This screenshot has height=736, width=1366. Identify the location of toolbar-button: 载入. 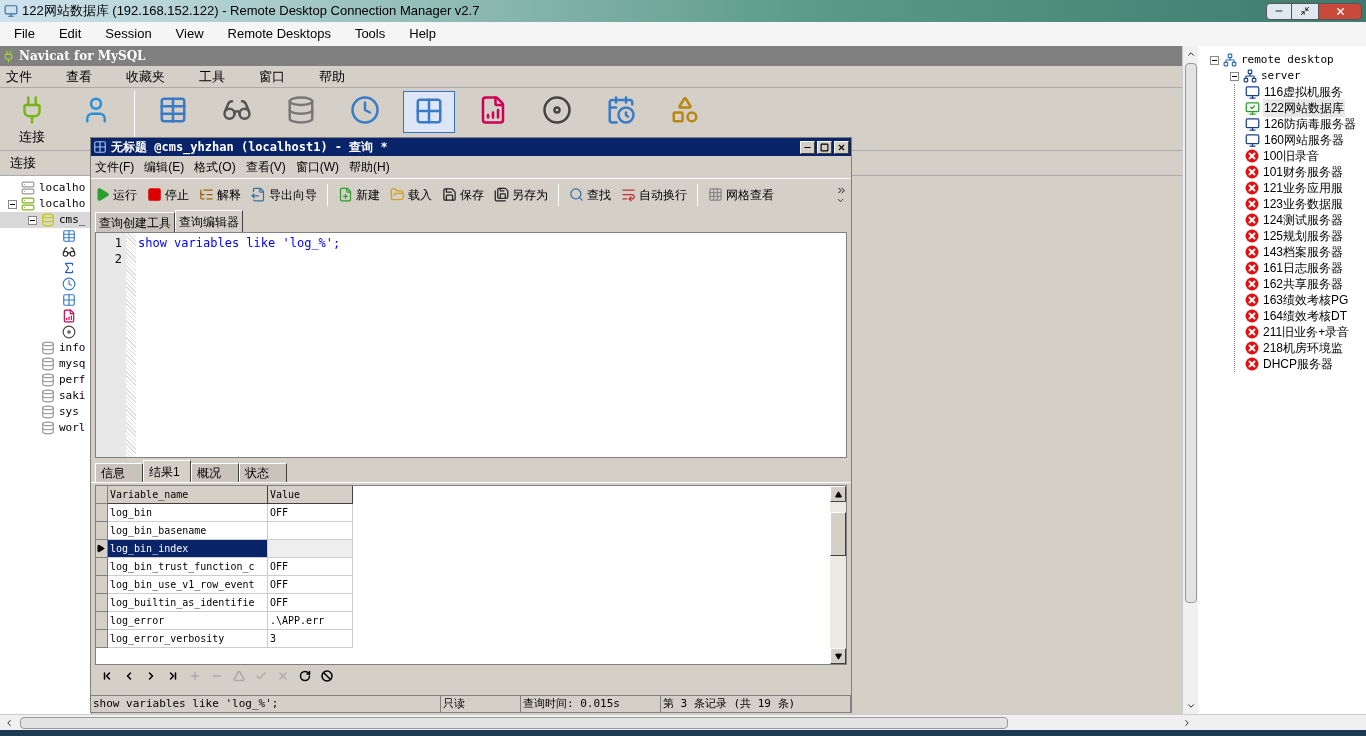
(411, 194).